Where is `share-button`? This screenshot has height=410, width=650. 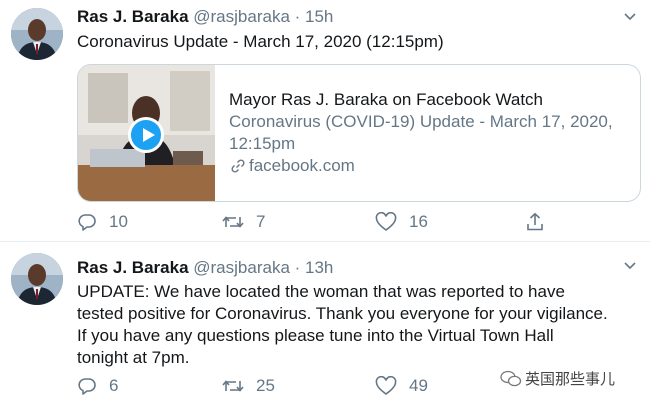
share-button is located at coordinates (535, 222).